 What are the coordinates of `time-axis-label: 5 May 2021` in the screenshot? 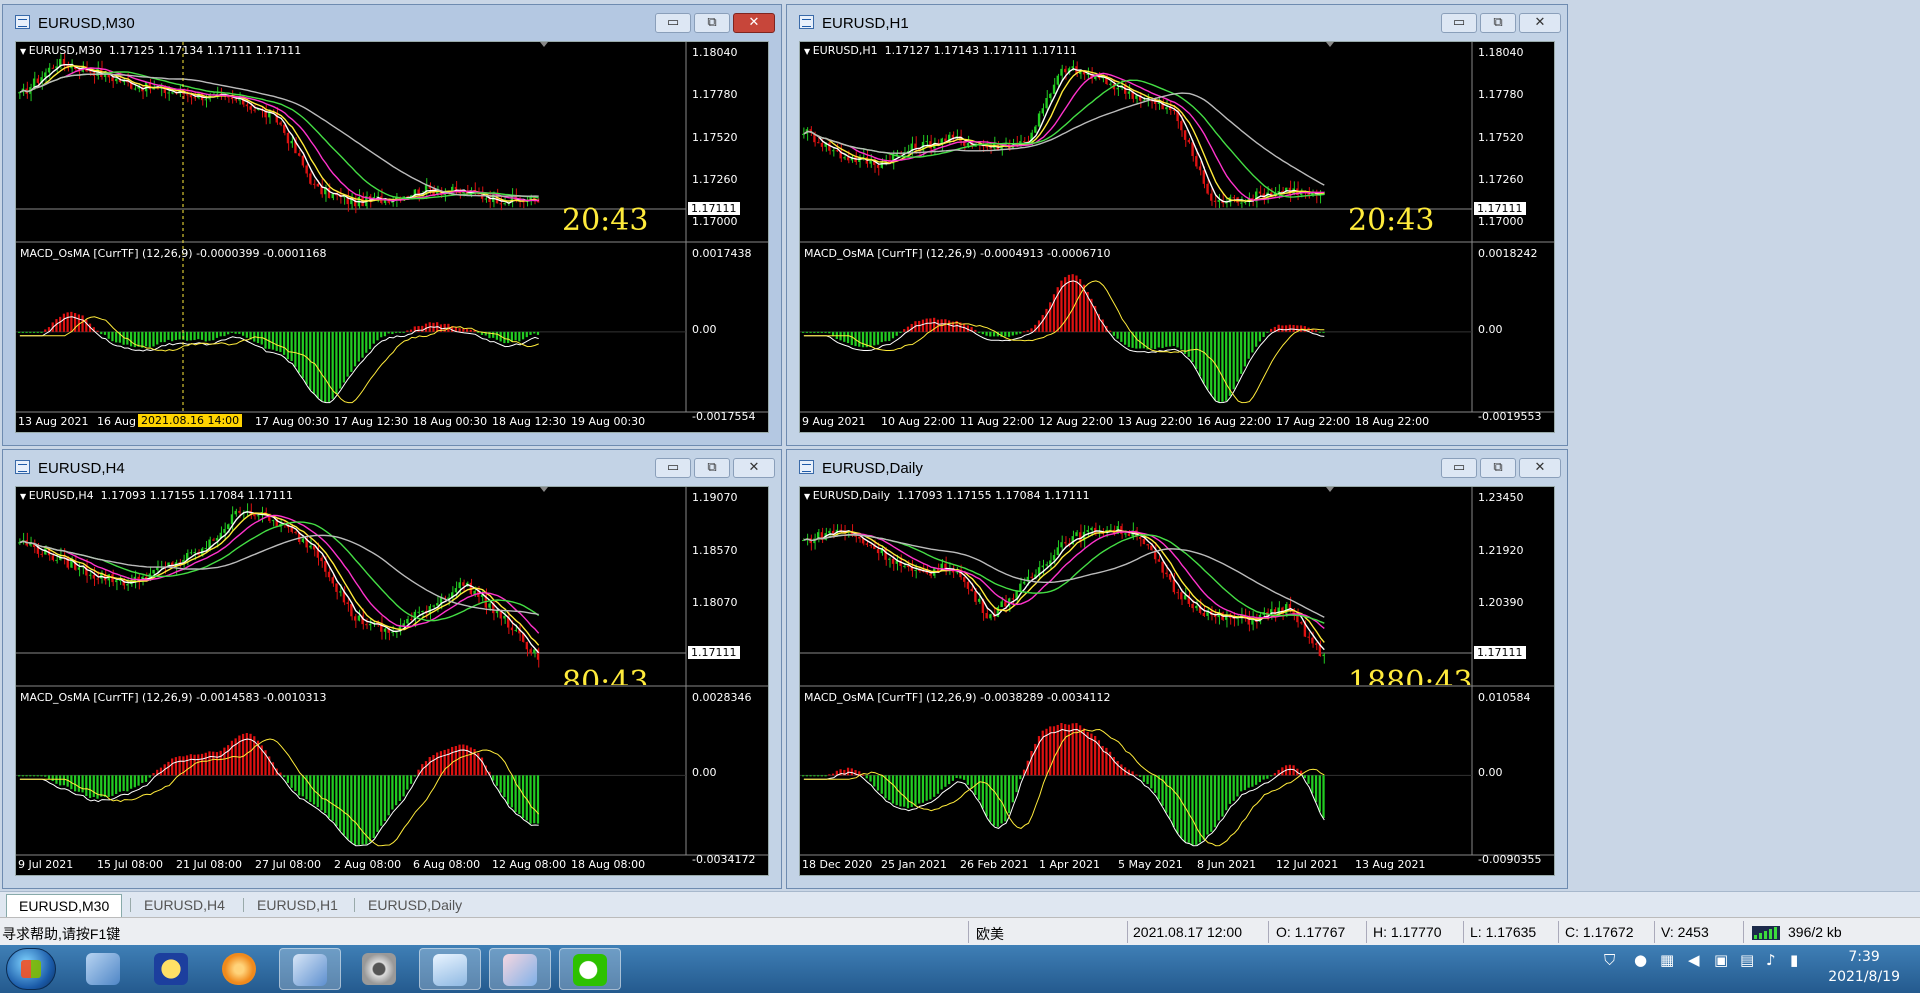 It's located at (1150, 864).